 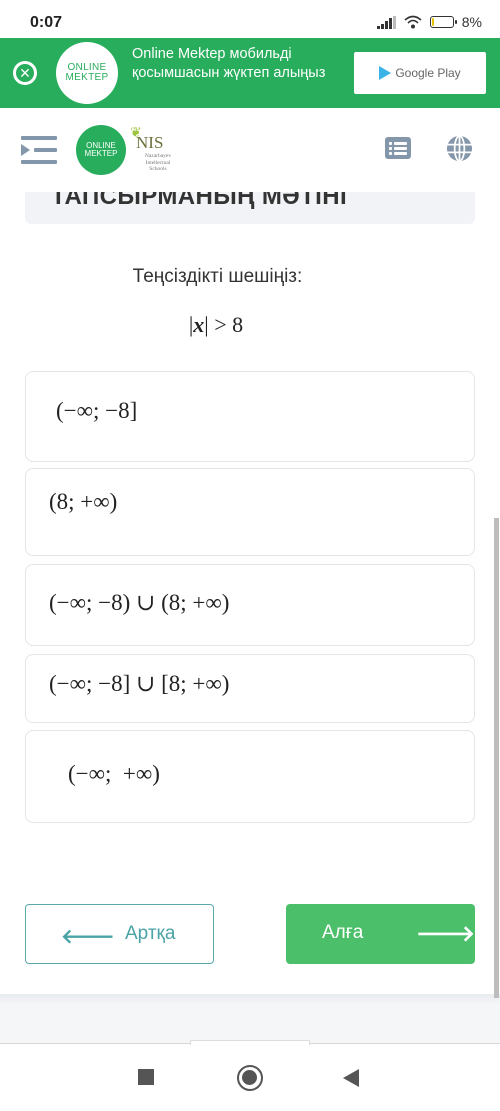 I want to click on task-heading-card: ТАПСЫРМАНЫҢ МӘТІНІ, so click(x=250, y=208).